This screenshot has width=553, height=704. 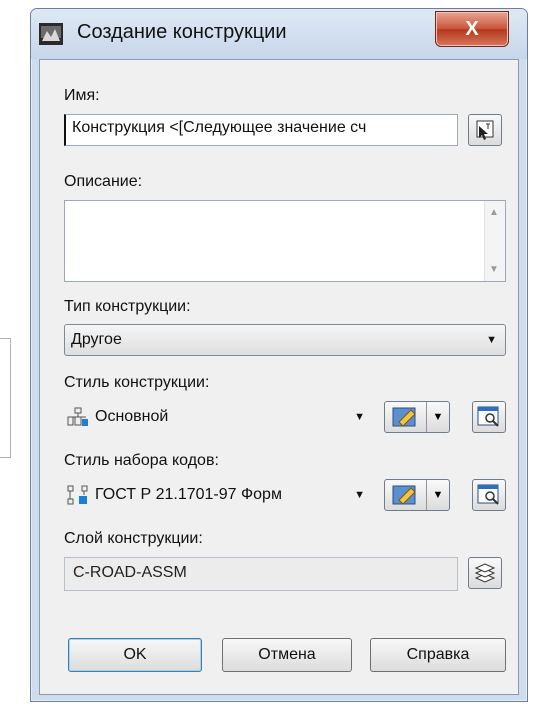 I want to click on type-select: Другое ▼, so click(x=285, y=340).